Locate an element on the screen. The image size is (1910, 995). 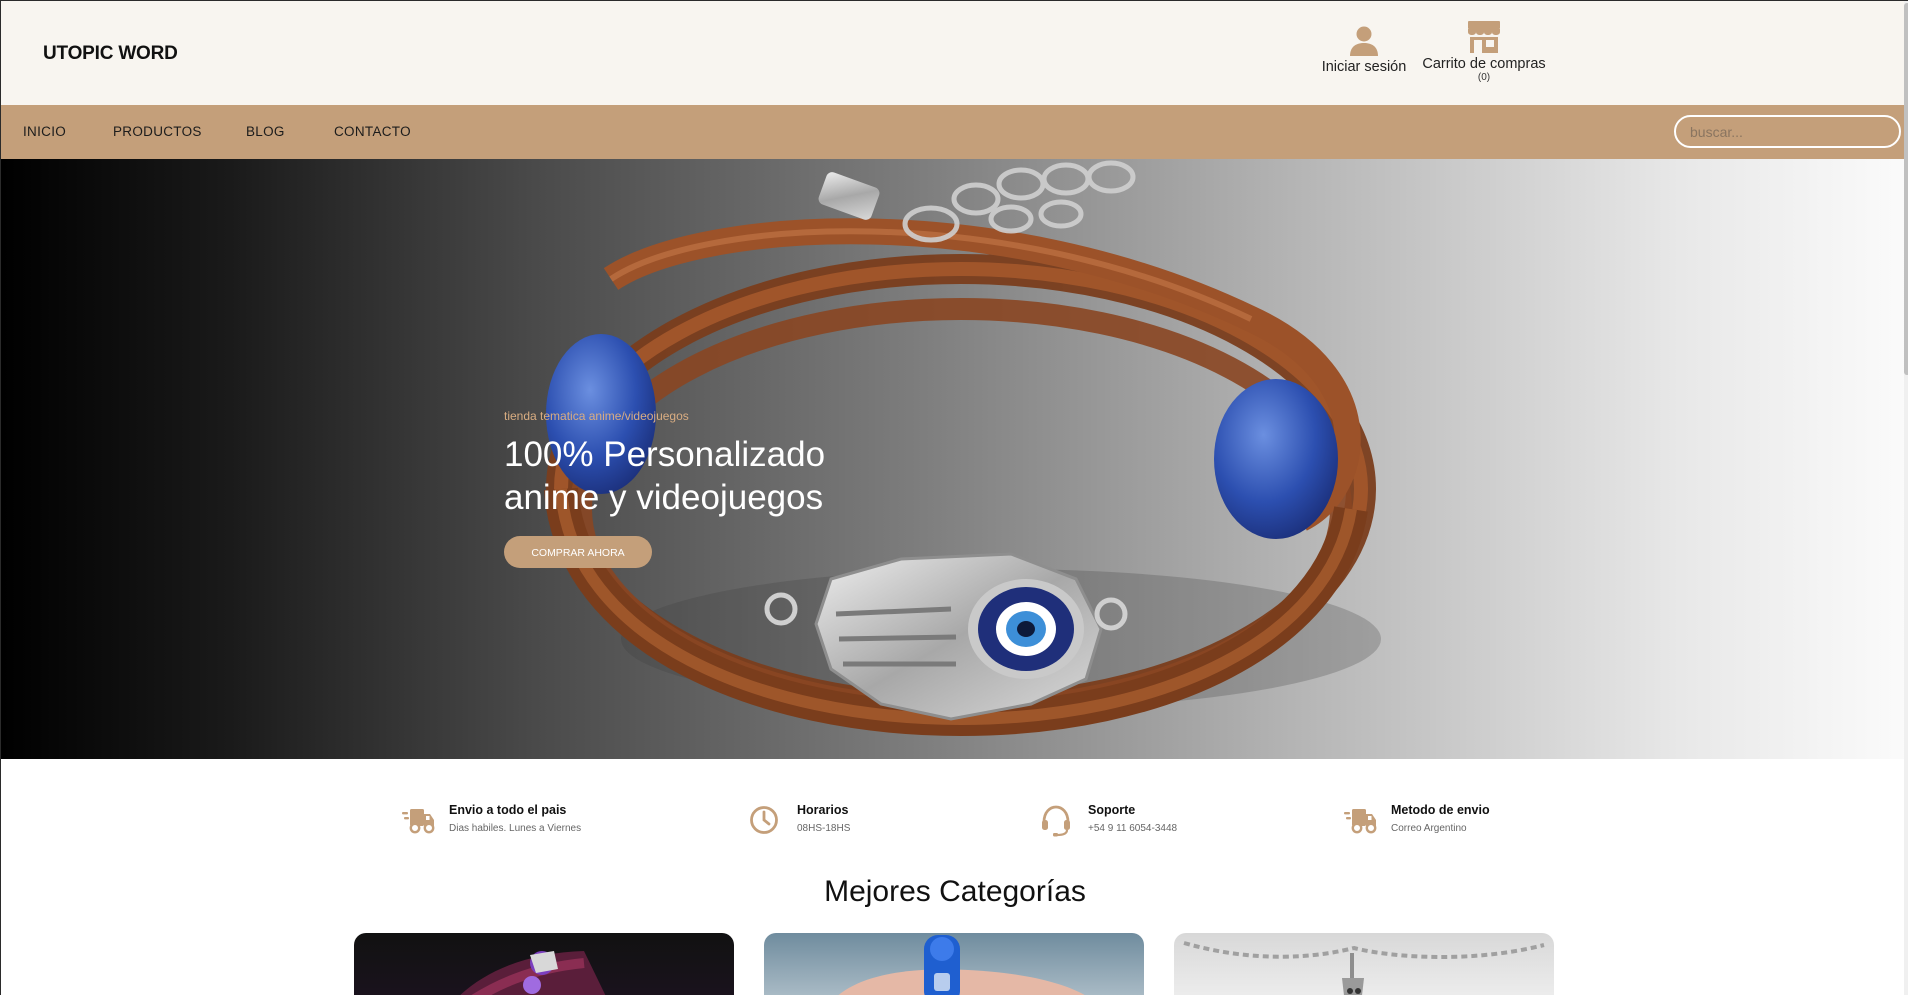
hero-kicker: tienda tematica anime/videojuegos is located at coordinates (596, 416).